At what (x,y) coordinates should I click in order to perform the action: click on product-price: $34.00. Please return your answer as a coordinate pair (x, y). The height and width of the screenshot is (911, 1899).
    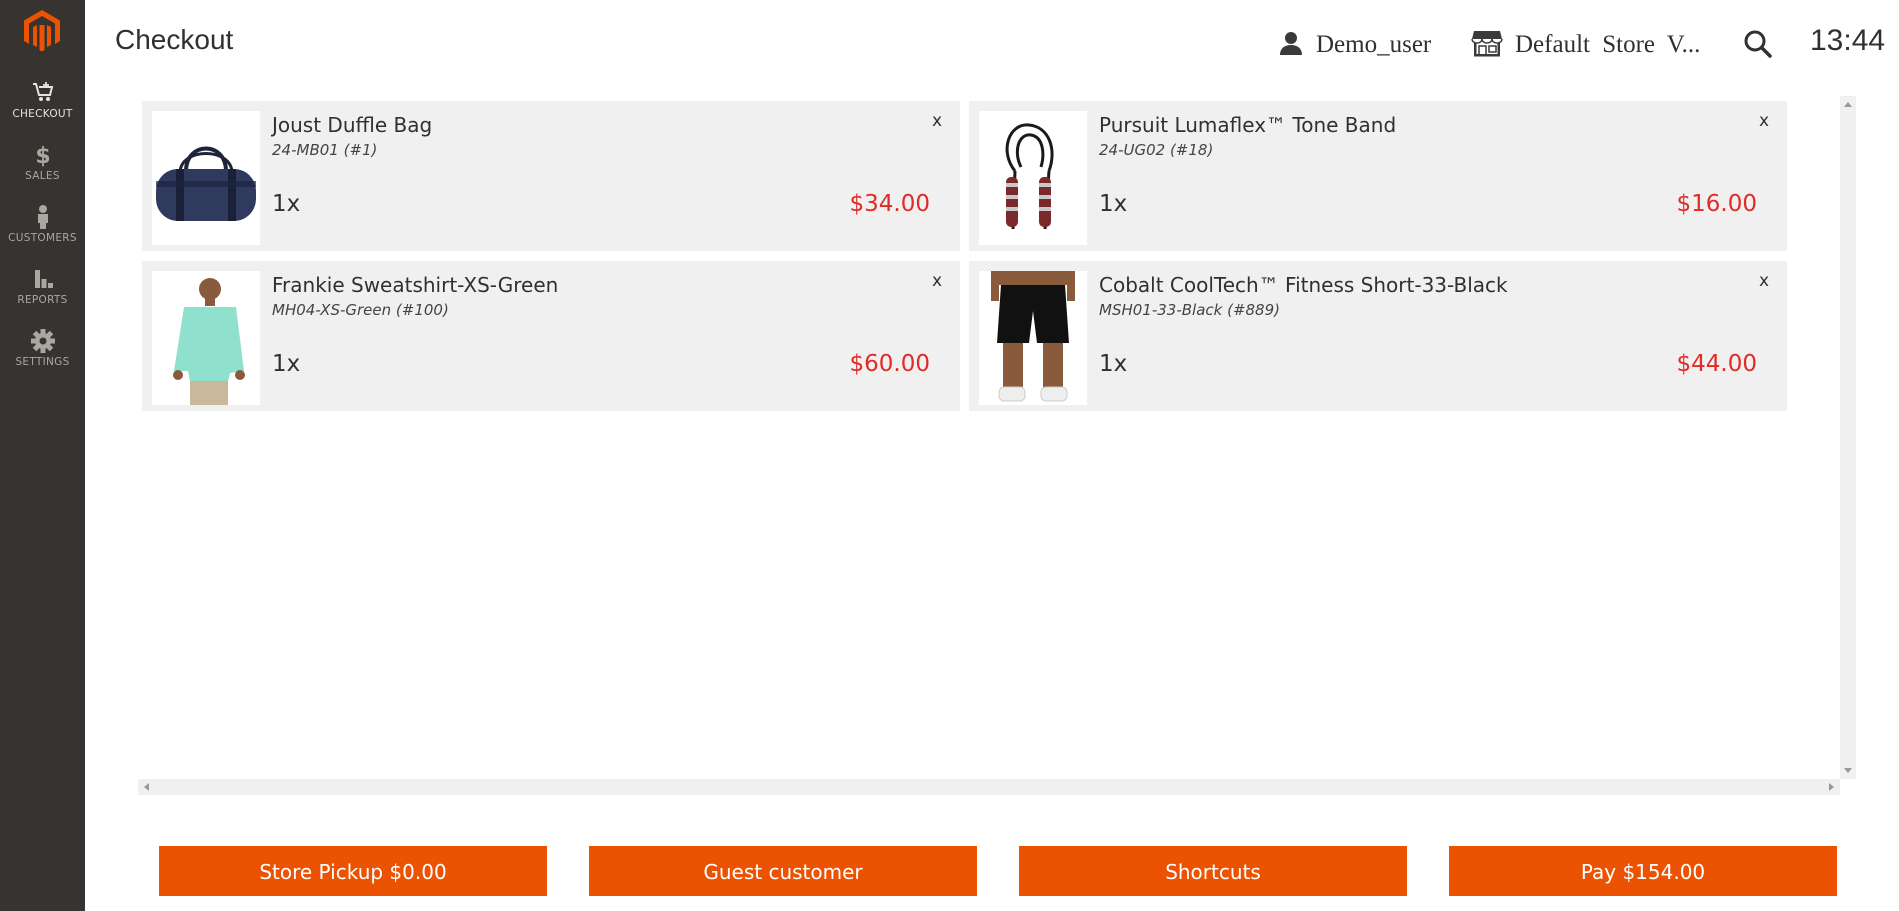
    Looking at the image, I should click on (889, 204).